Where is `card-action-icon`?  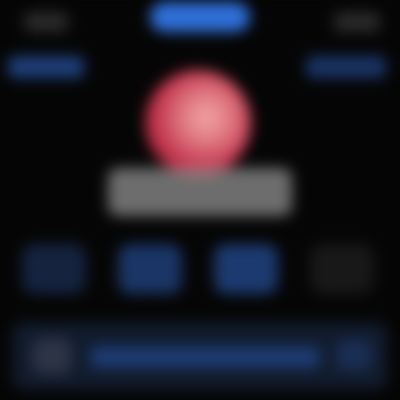
card-action-icon is located at coordinates (354, 355).